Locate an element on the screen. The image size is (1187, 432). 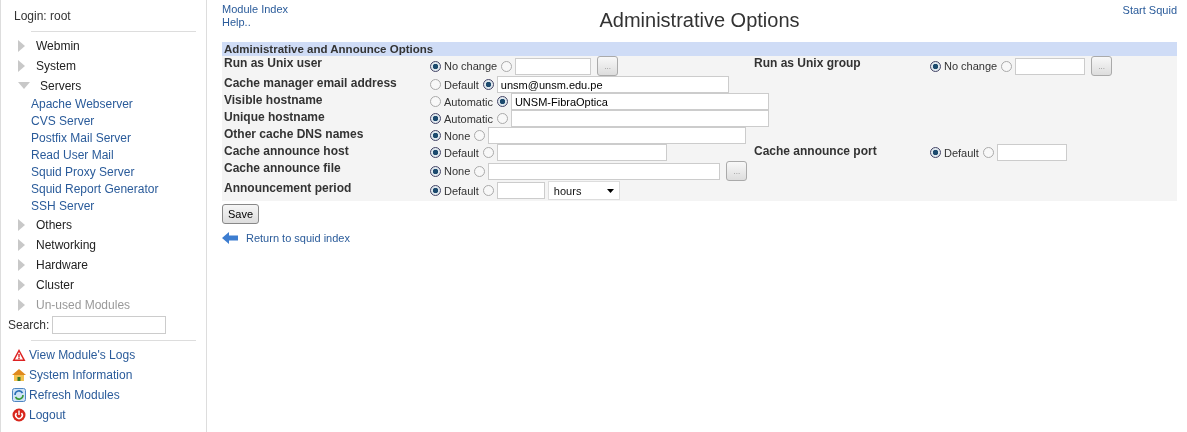
field-label: Cache announce port is located at coordinates (815, 152).